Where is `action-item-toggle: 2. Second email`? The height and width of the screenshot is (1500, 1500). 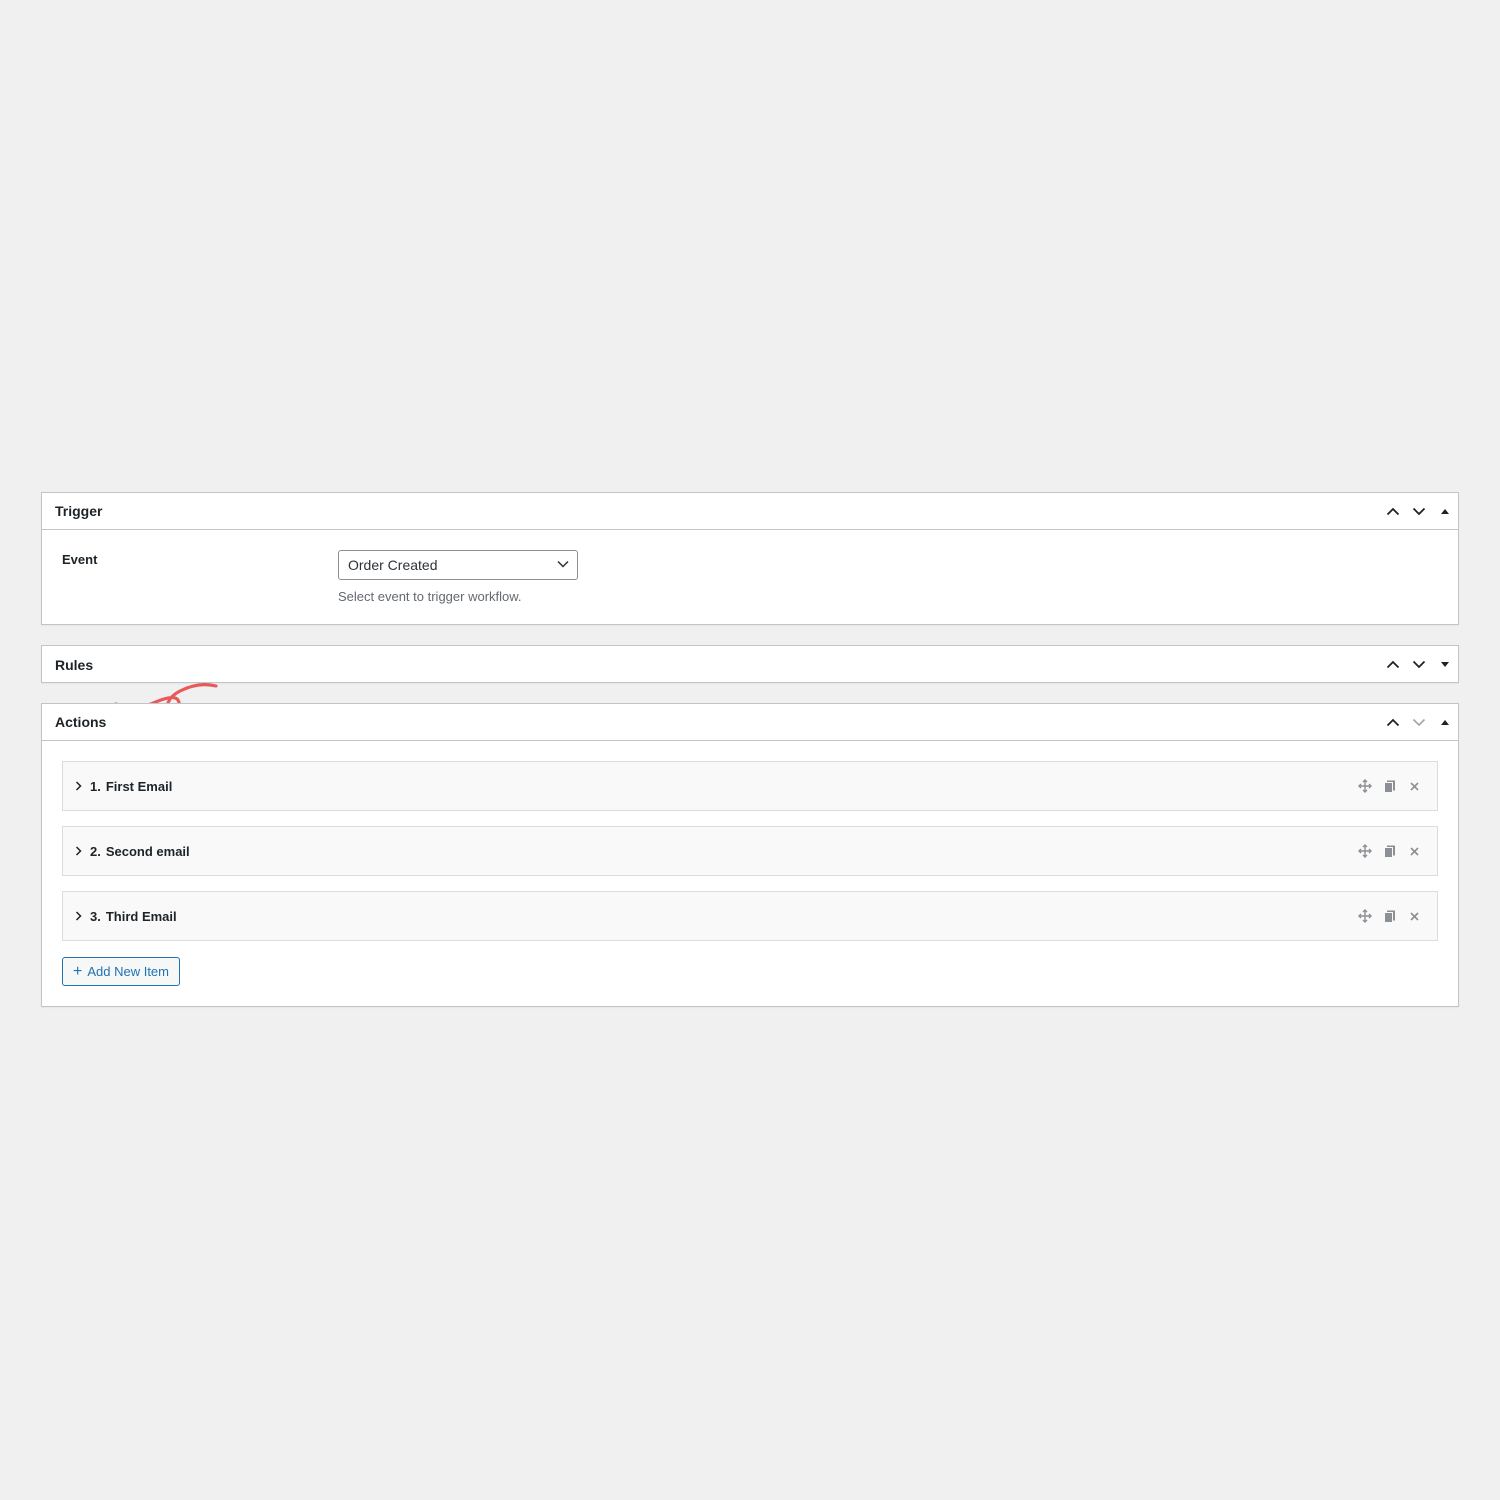
action-item-toggle: 2. Second email is located at coordinates (132, 851).